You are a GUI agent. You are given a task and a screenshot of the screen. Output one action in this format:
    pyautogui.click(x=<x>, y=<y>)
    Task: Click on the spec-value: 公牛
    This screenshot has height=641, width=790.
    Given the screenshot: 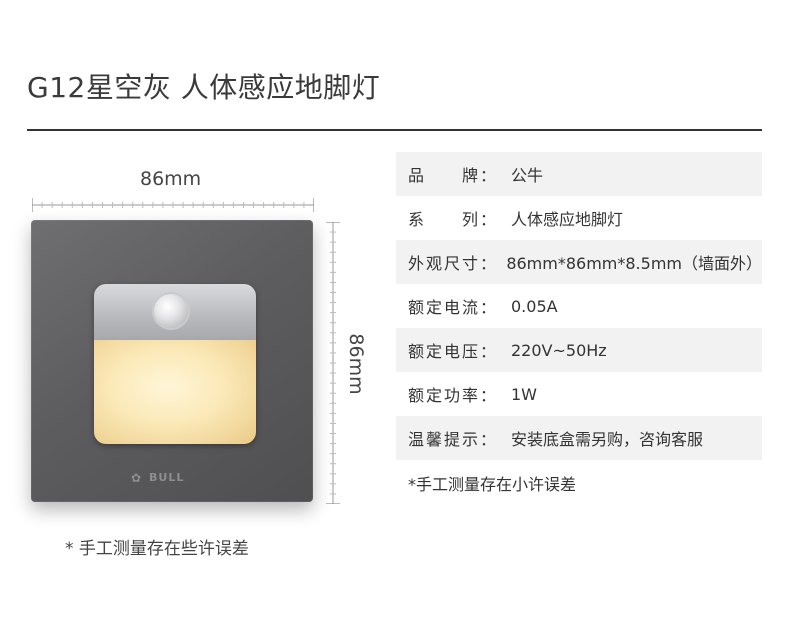 What is the action you would take?
    pyautogui.click(x=527, y=175)
    